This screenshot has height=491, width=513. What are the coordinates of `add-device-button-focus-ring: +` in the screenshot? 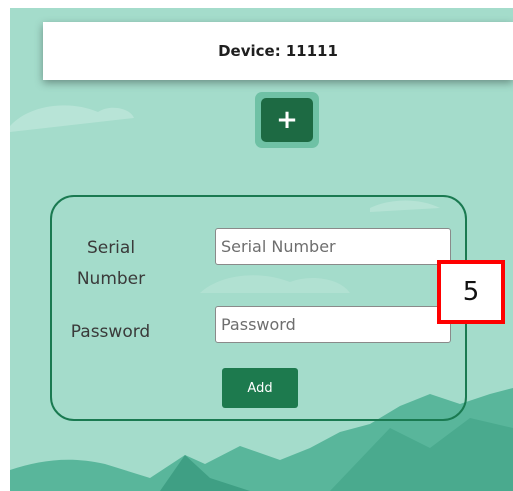 It's located at (287, 120).